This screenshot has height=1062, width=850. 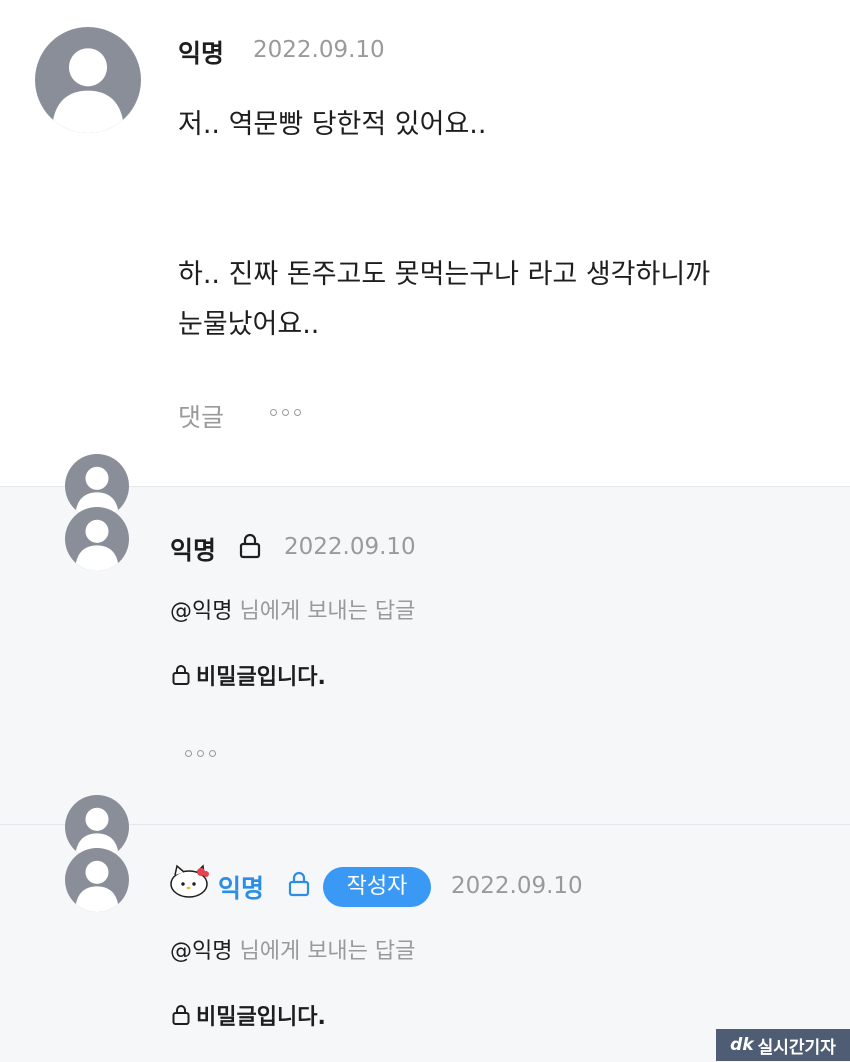 What do you see at coordinates (201, 416) in the screenshot?
I see `reply-button: 댓글` at bounding box center [201, 416].